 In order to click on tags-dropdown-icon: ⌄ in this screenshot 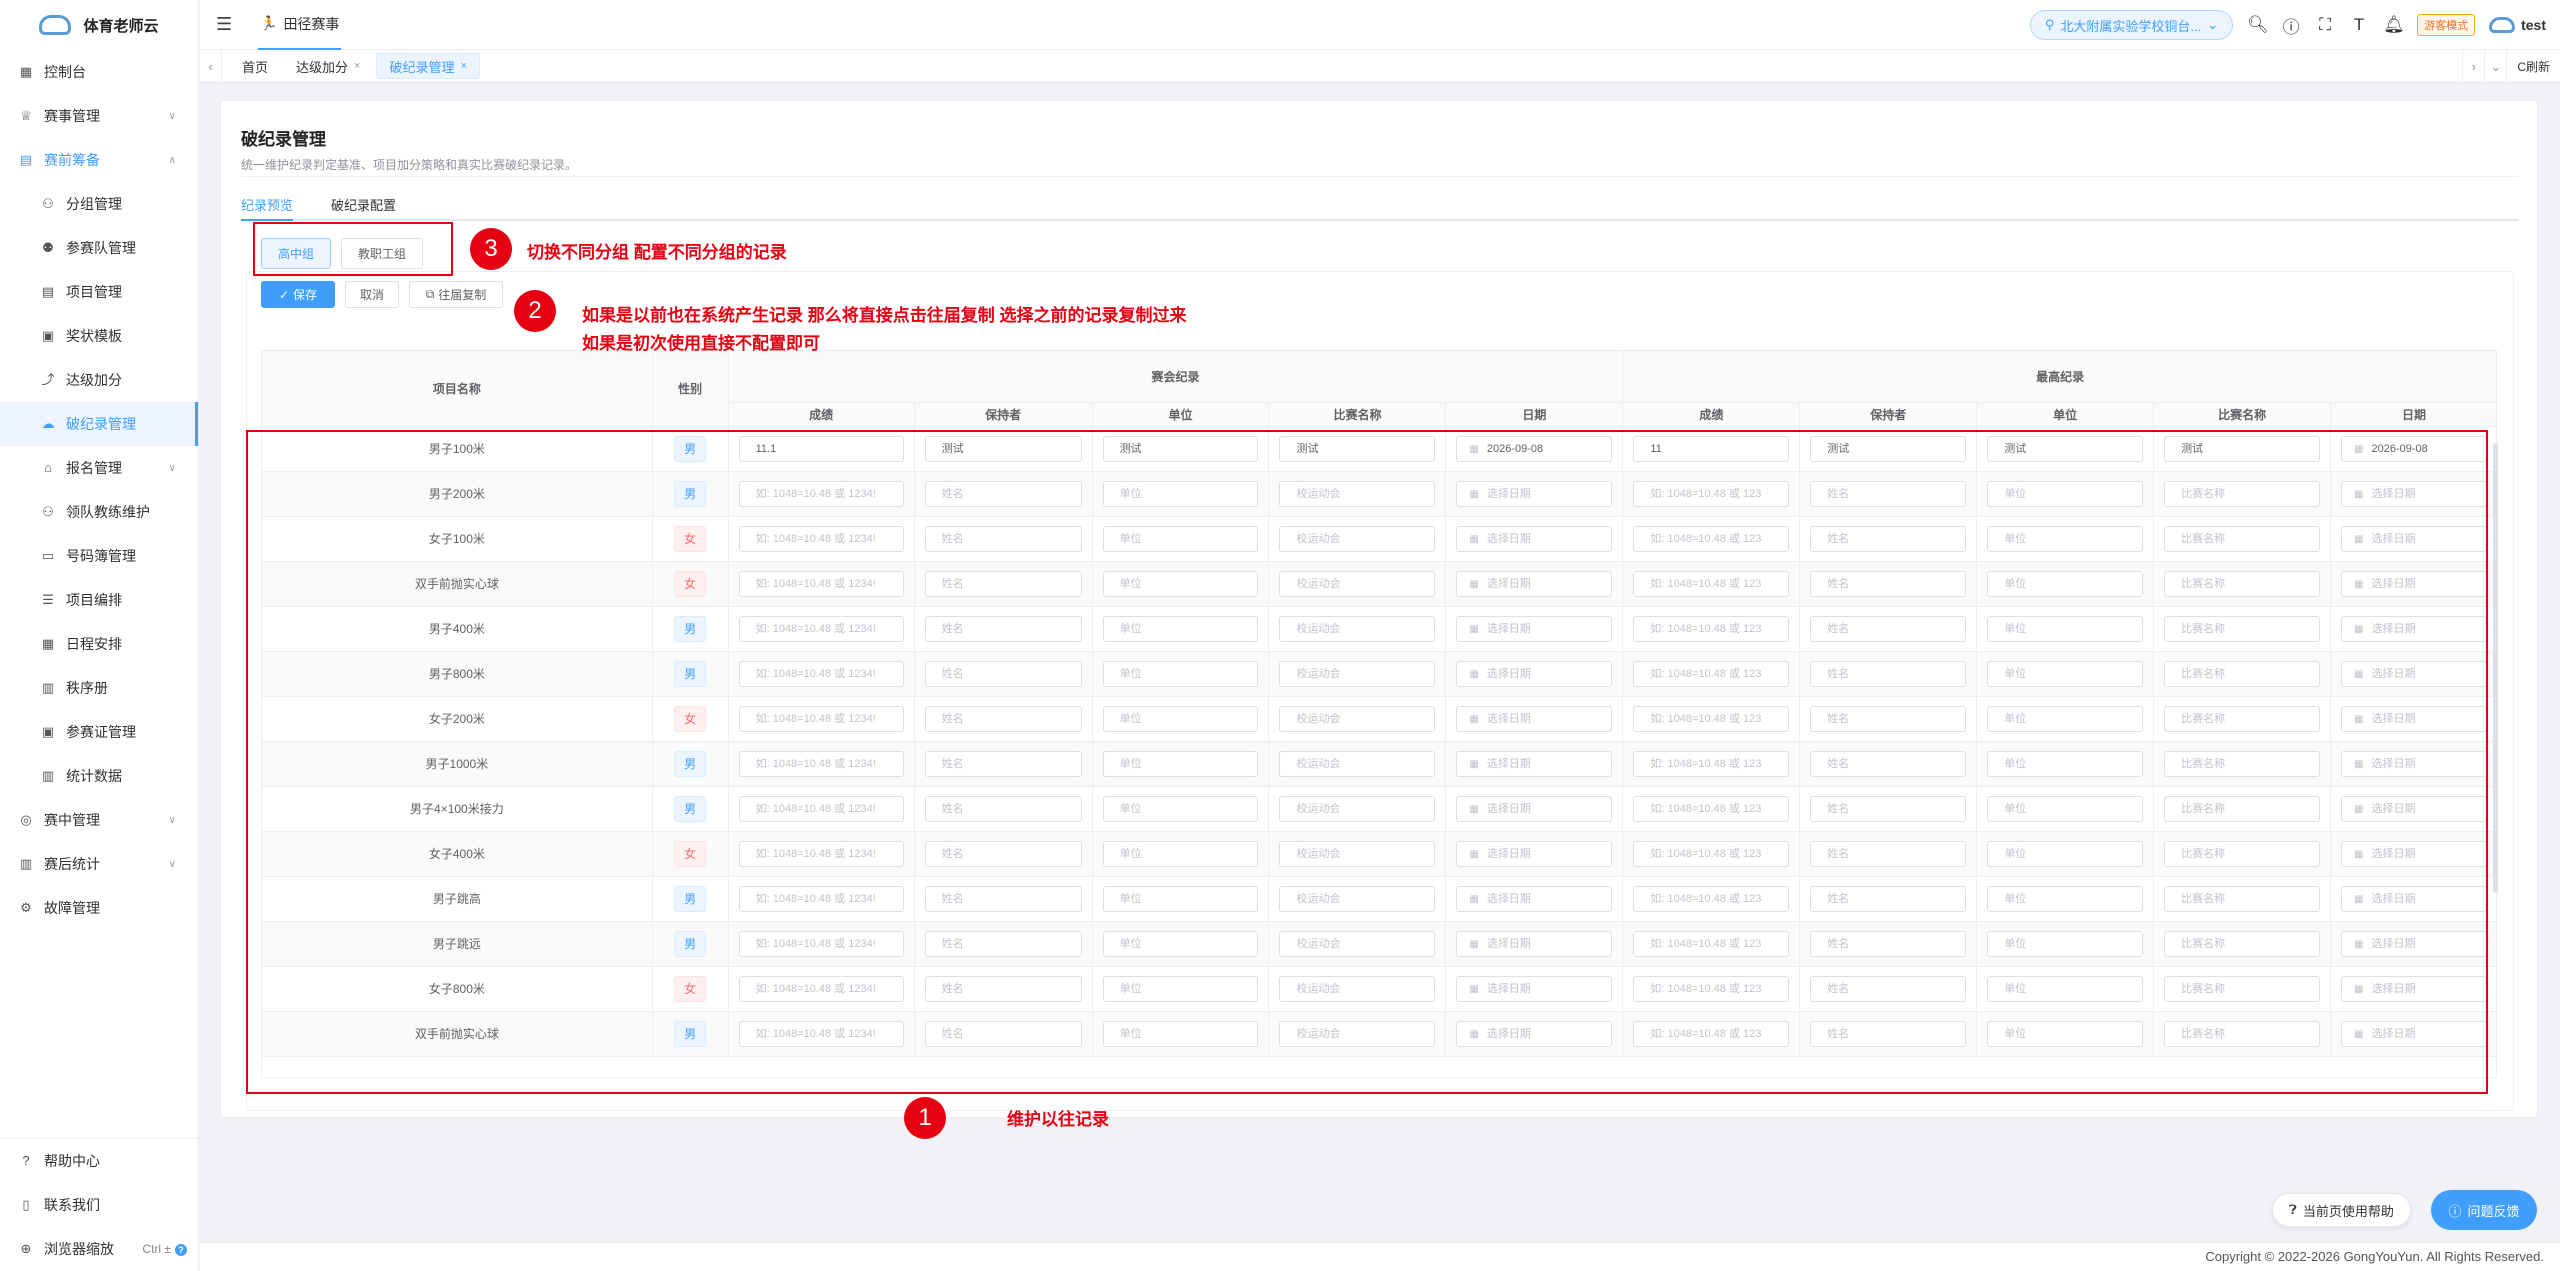, I will do `click(2495, 66)`.